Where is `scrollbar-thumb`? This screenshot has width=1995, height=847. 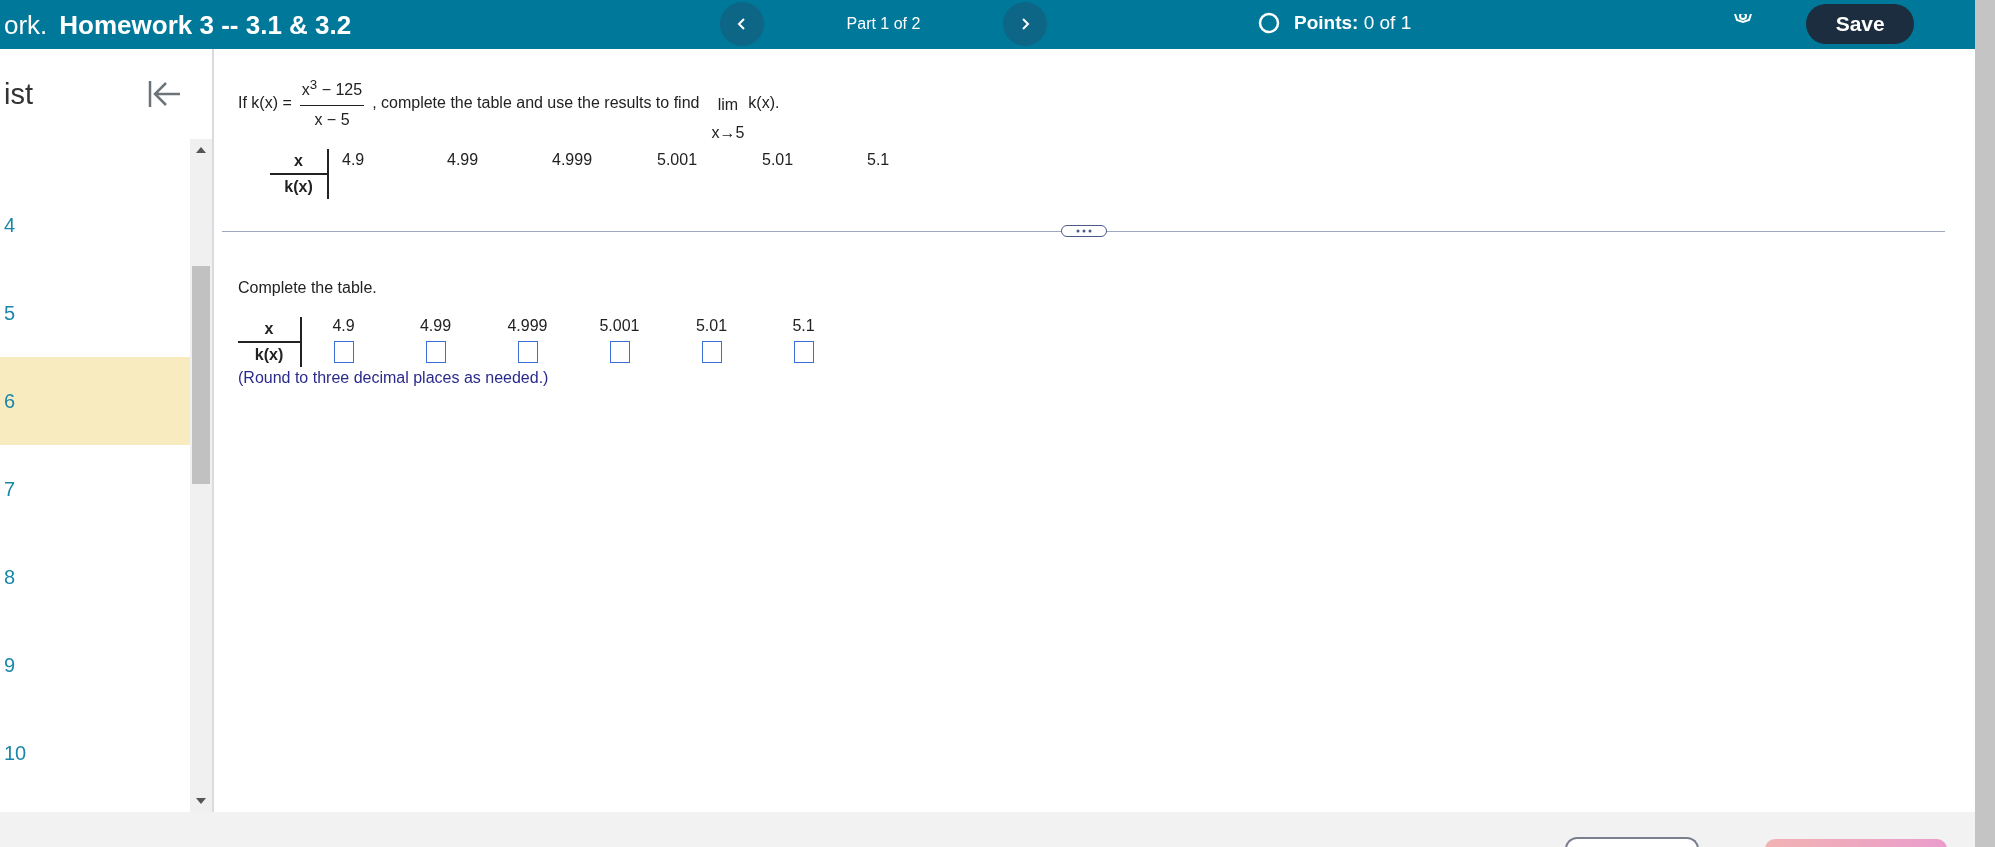 scrollbar-thumb is located at coordinates (201, 375).